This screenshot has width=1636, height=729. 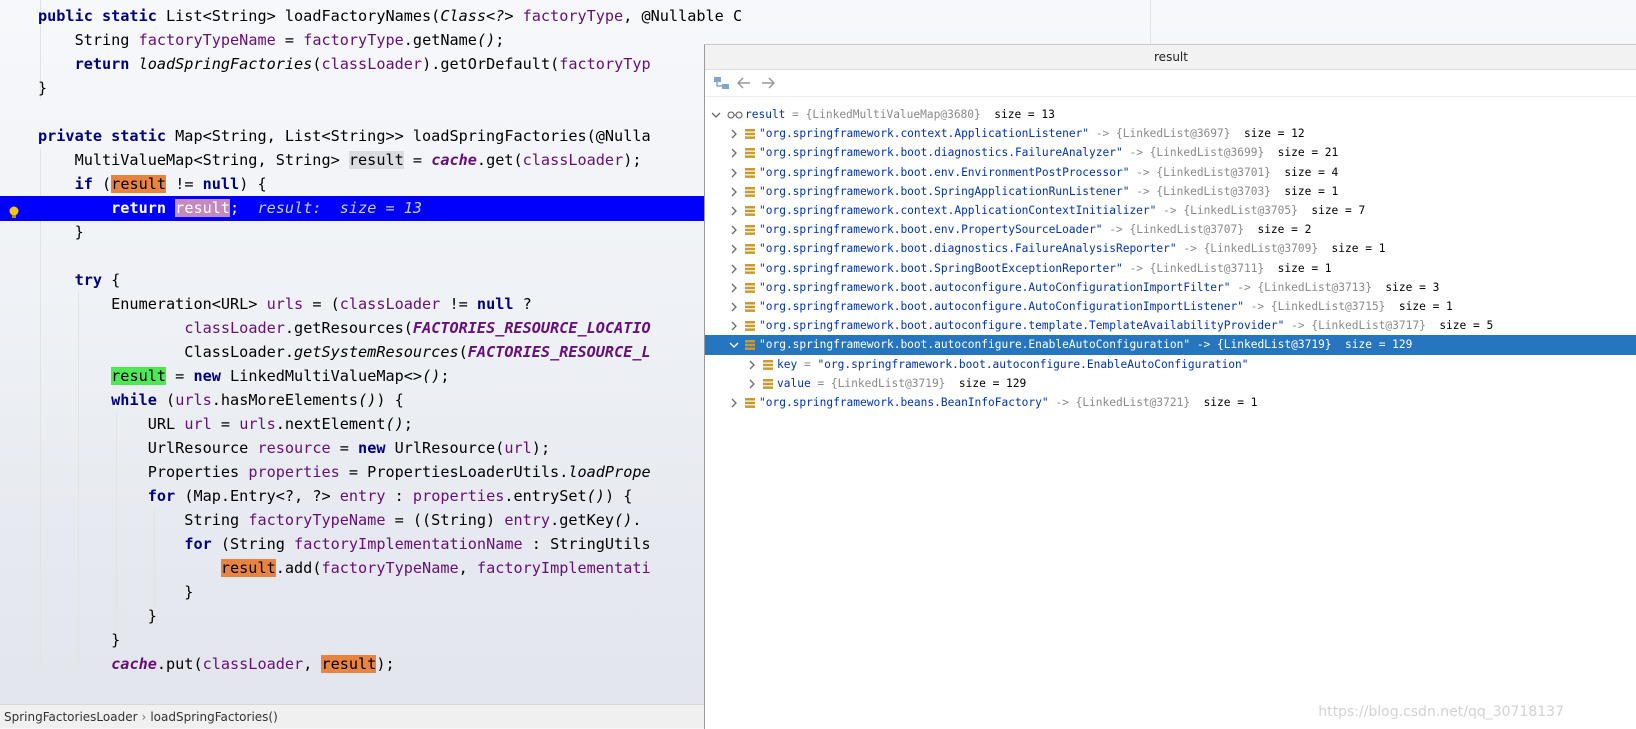 I want to click on code-line: try {, so click(x=371, y=280).